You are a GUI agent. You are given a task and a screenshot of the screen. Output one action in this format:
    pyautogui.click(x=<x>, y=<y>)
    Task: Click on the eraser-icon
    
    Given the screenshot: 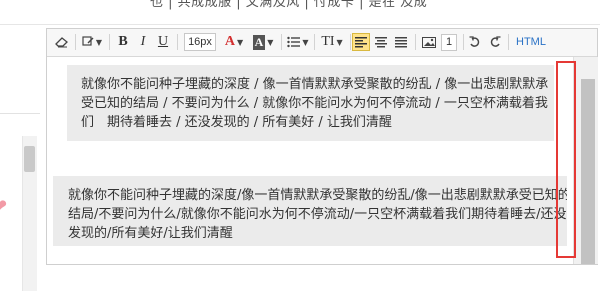 What is the action you would take?
    pyautogui.click(x=62, y=42)
    